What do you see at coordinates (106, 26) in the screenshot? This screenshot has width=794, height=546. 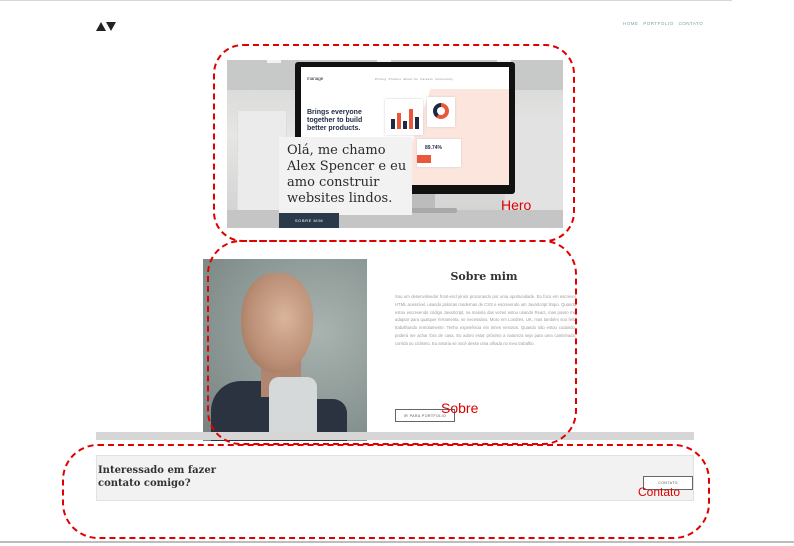 I see `triangle-logo-icon` at bounding box center [106, 26].